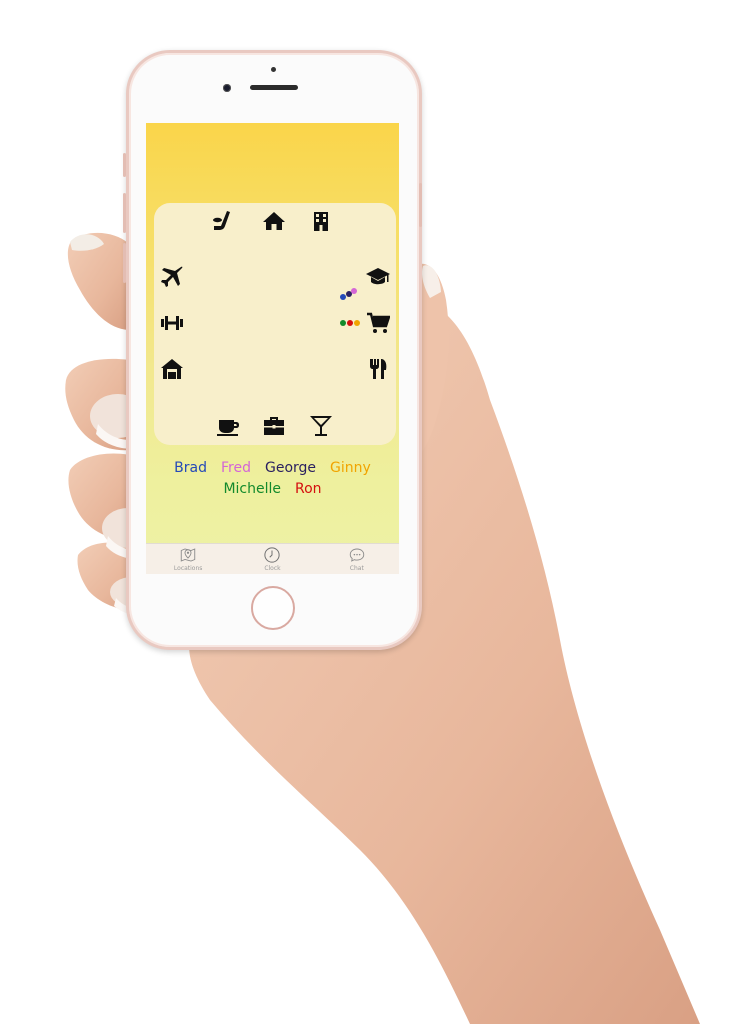 The image size is (751, 1024). Describe the element at coordinates (420, 205) in the screenshot. I see `power-button` at that location.